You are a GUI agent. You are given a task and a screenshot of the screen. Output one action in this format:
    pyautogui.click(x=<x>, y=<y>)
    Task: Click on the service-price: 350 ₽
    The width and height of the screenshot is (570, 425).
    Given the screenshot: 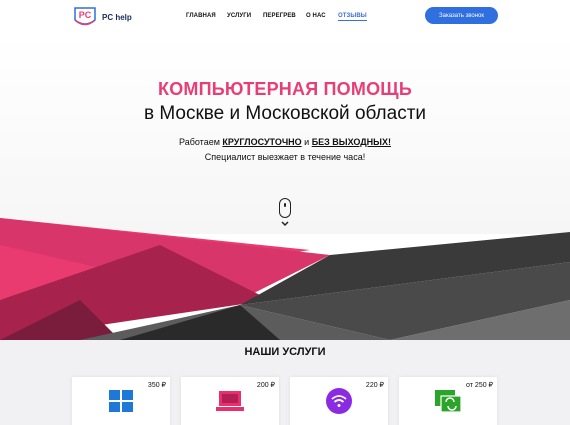 What is the action you would take?
    pyautogui.click(x=156, y=385)
    